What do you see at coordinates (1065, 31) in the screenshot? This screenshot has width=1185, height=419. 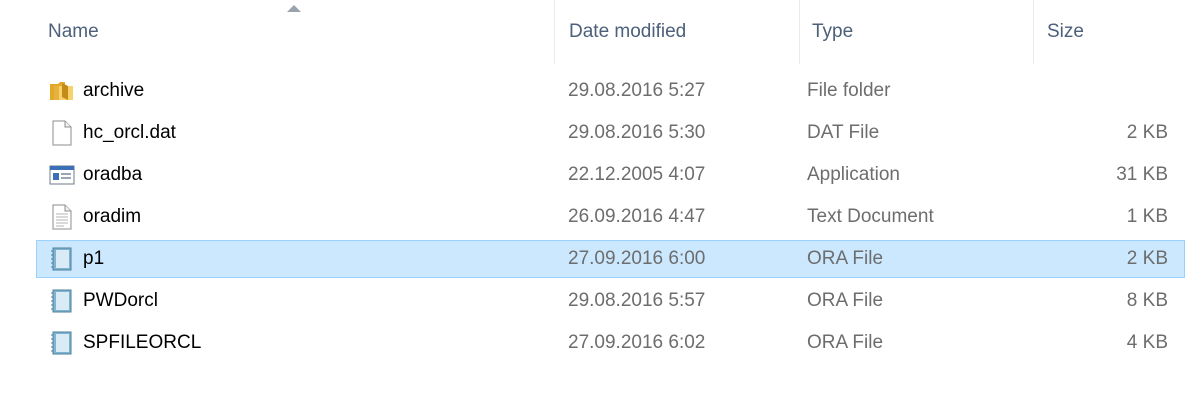 I see `column-header-size-label: Size` at bounding box center [1065, 31].